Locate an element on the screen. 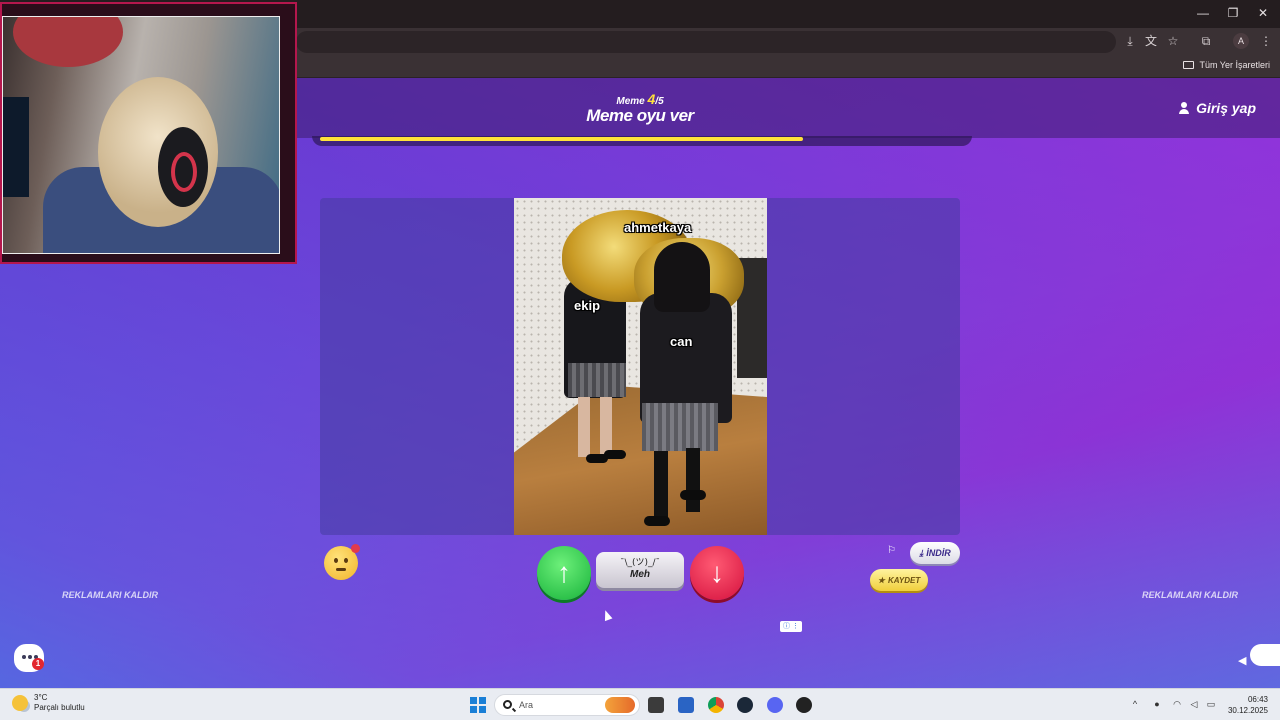  user-icon is located at coordinates (1184, 108).